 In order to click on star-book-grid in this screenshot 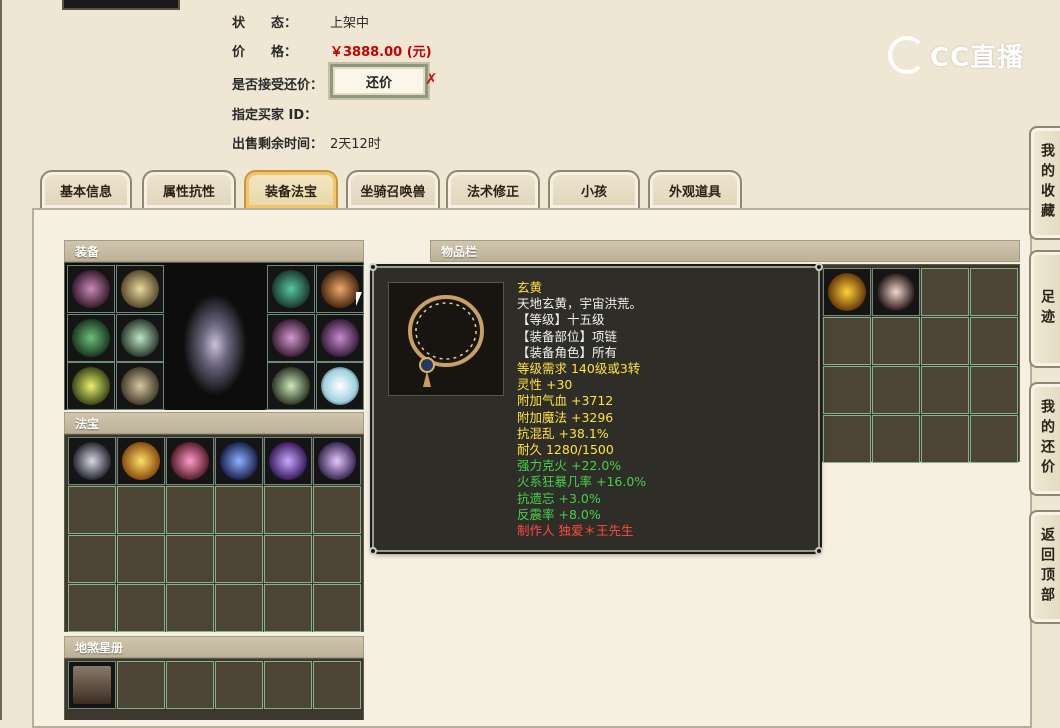, I will do `click(214, 689)`.